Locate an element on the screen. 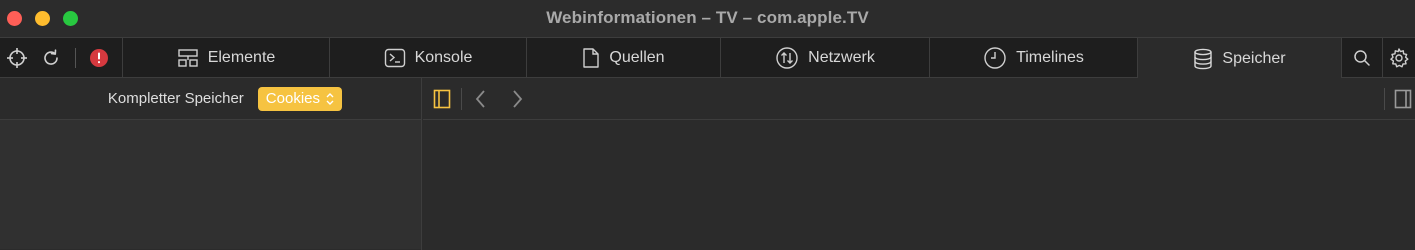  clock-icon is located at coordinates (995, 58).